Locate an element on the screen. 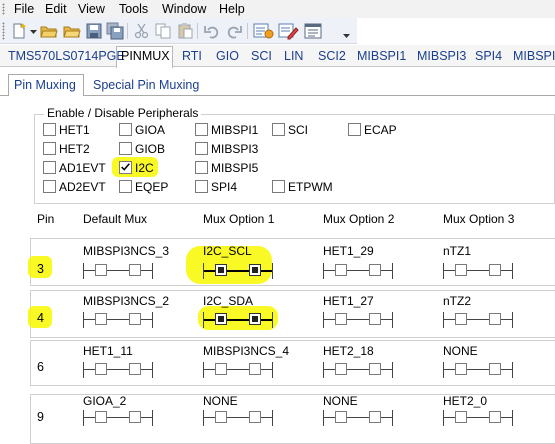 This screenshot has height=444, width=555. checkbox-mibspi1 is located at coordinates (201, 129).